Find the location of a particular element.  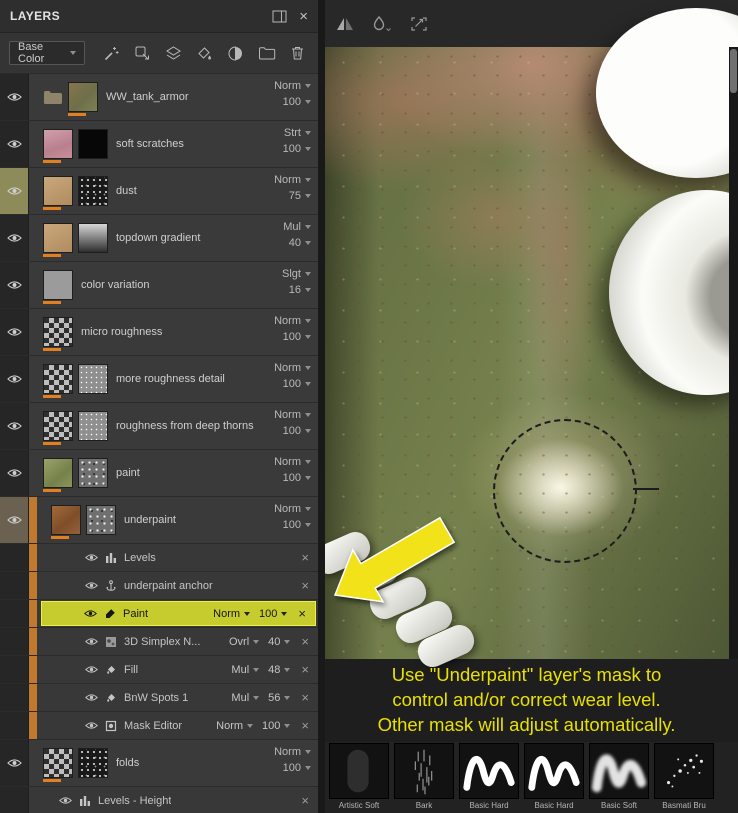

wand-icon is located at coordinates (111, 53).